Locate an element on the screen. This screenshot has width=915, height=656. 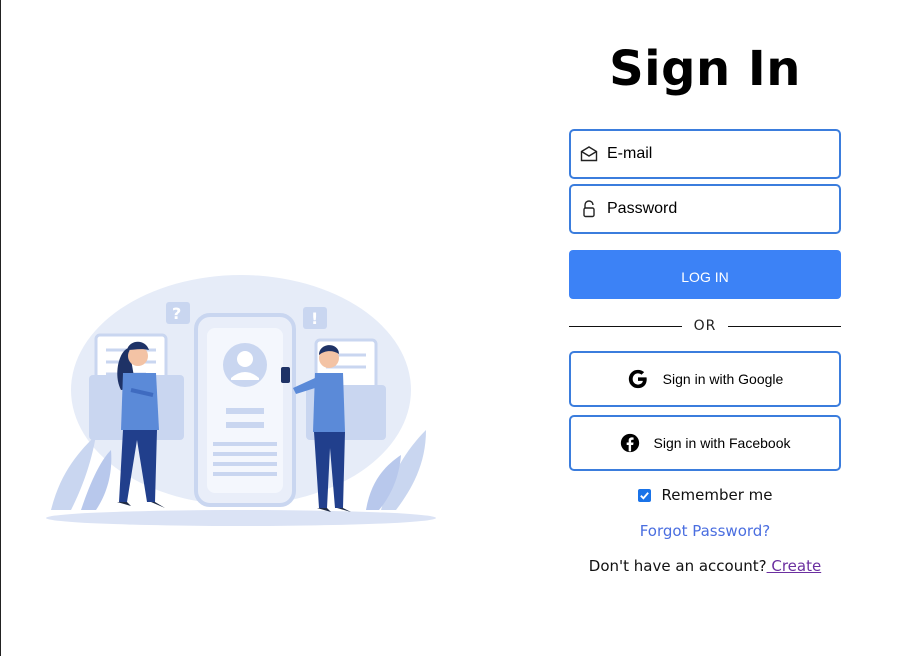
google-sign-in-button: Sign in with Google is located at coordinates (705, 379).